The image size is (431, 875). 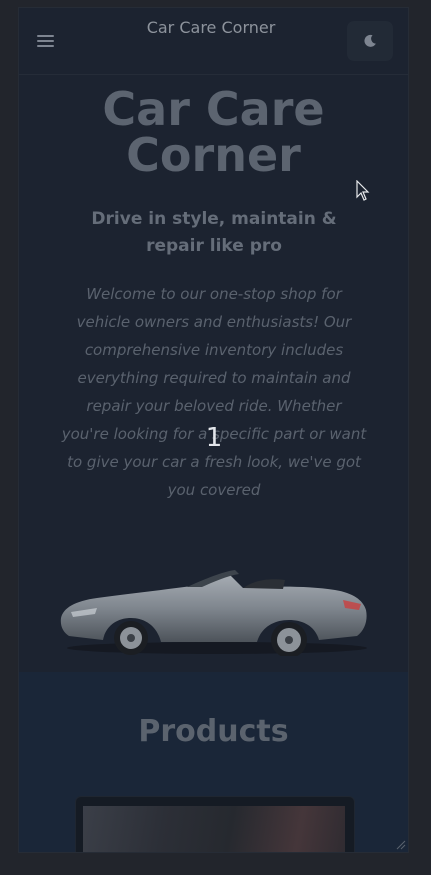 What do you see at coordinates (46, 41) in the screenshot?
I see `hamburger-menu-icon` at bounding box center [46, 41].